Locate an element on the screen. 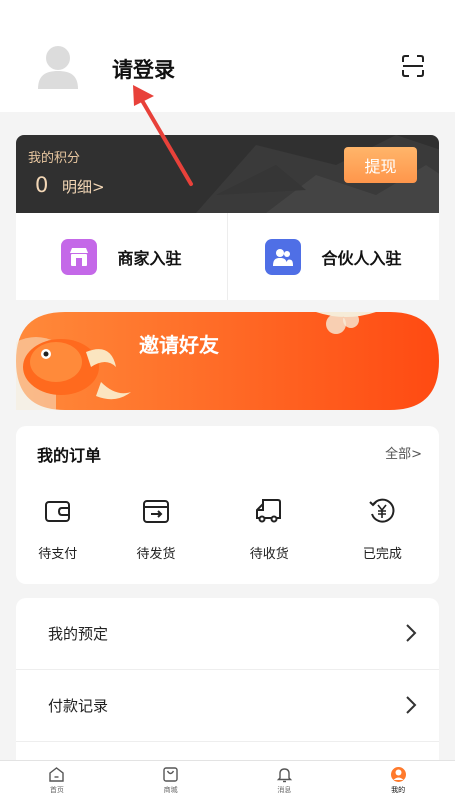 Image resolution: width=455 pixels, height=796 pixels. merchant-join-label: 商家入驻 is located at coordinates (149, 258).